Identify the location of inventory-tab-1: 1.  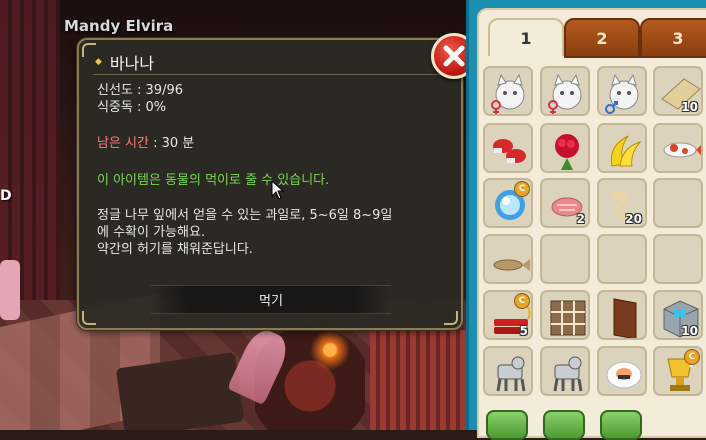
(526, 37).